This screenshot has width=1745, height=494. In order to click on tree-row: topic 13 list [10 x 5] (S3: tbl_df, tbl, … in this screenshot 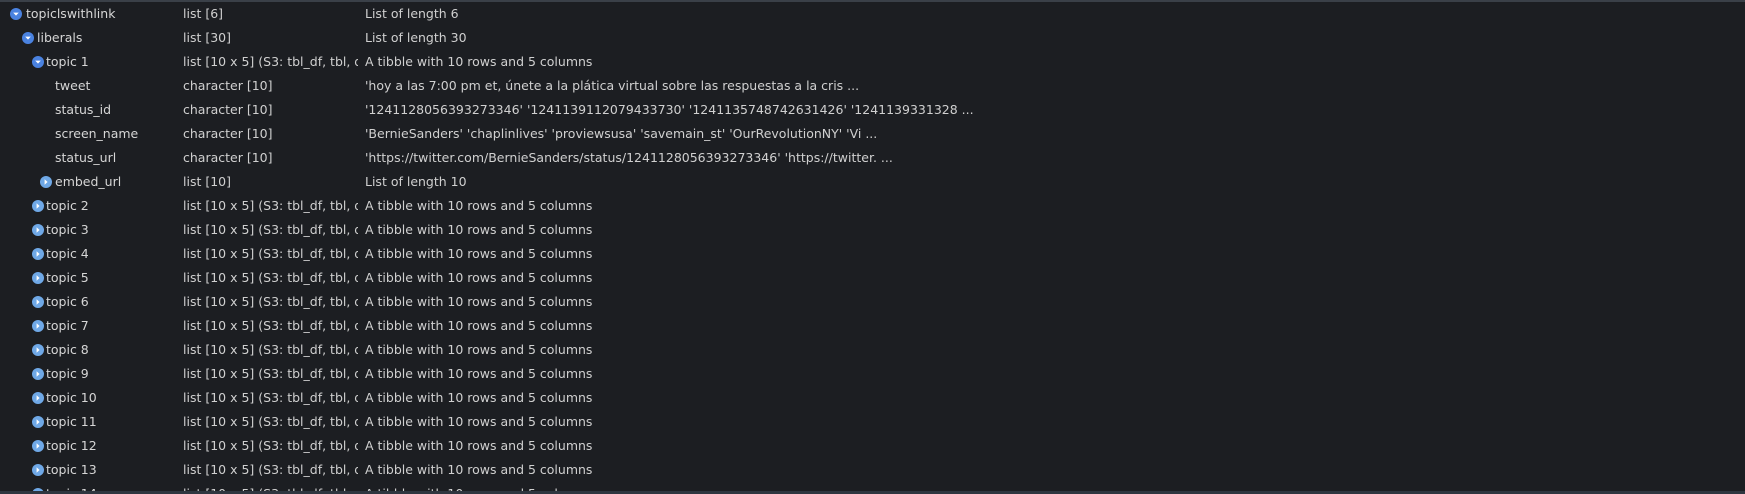, I will do `click(872, 470)`.